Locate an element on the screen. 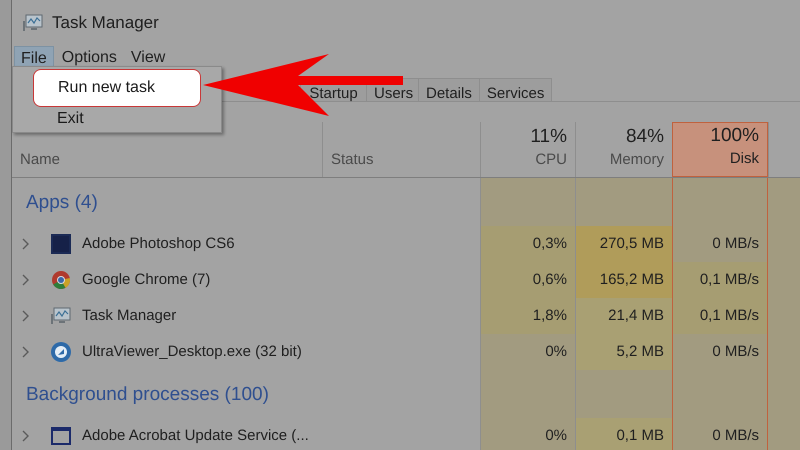 Image resolution: width=800 pixels, height=450 pixels. column-header: Status is located at coordinates (401, 149).